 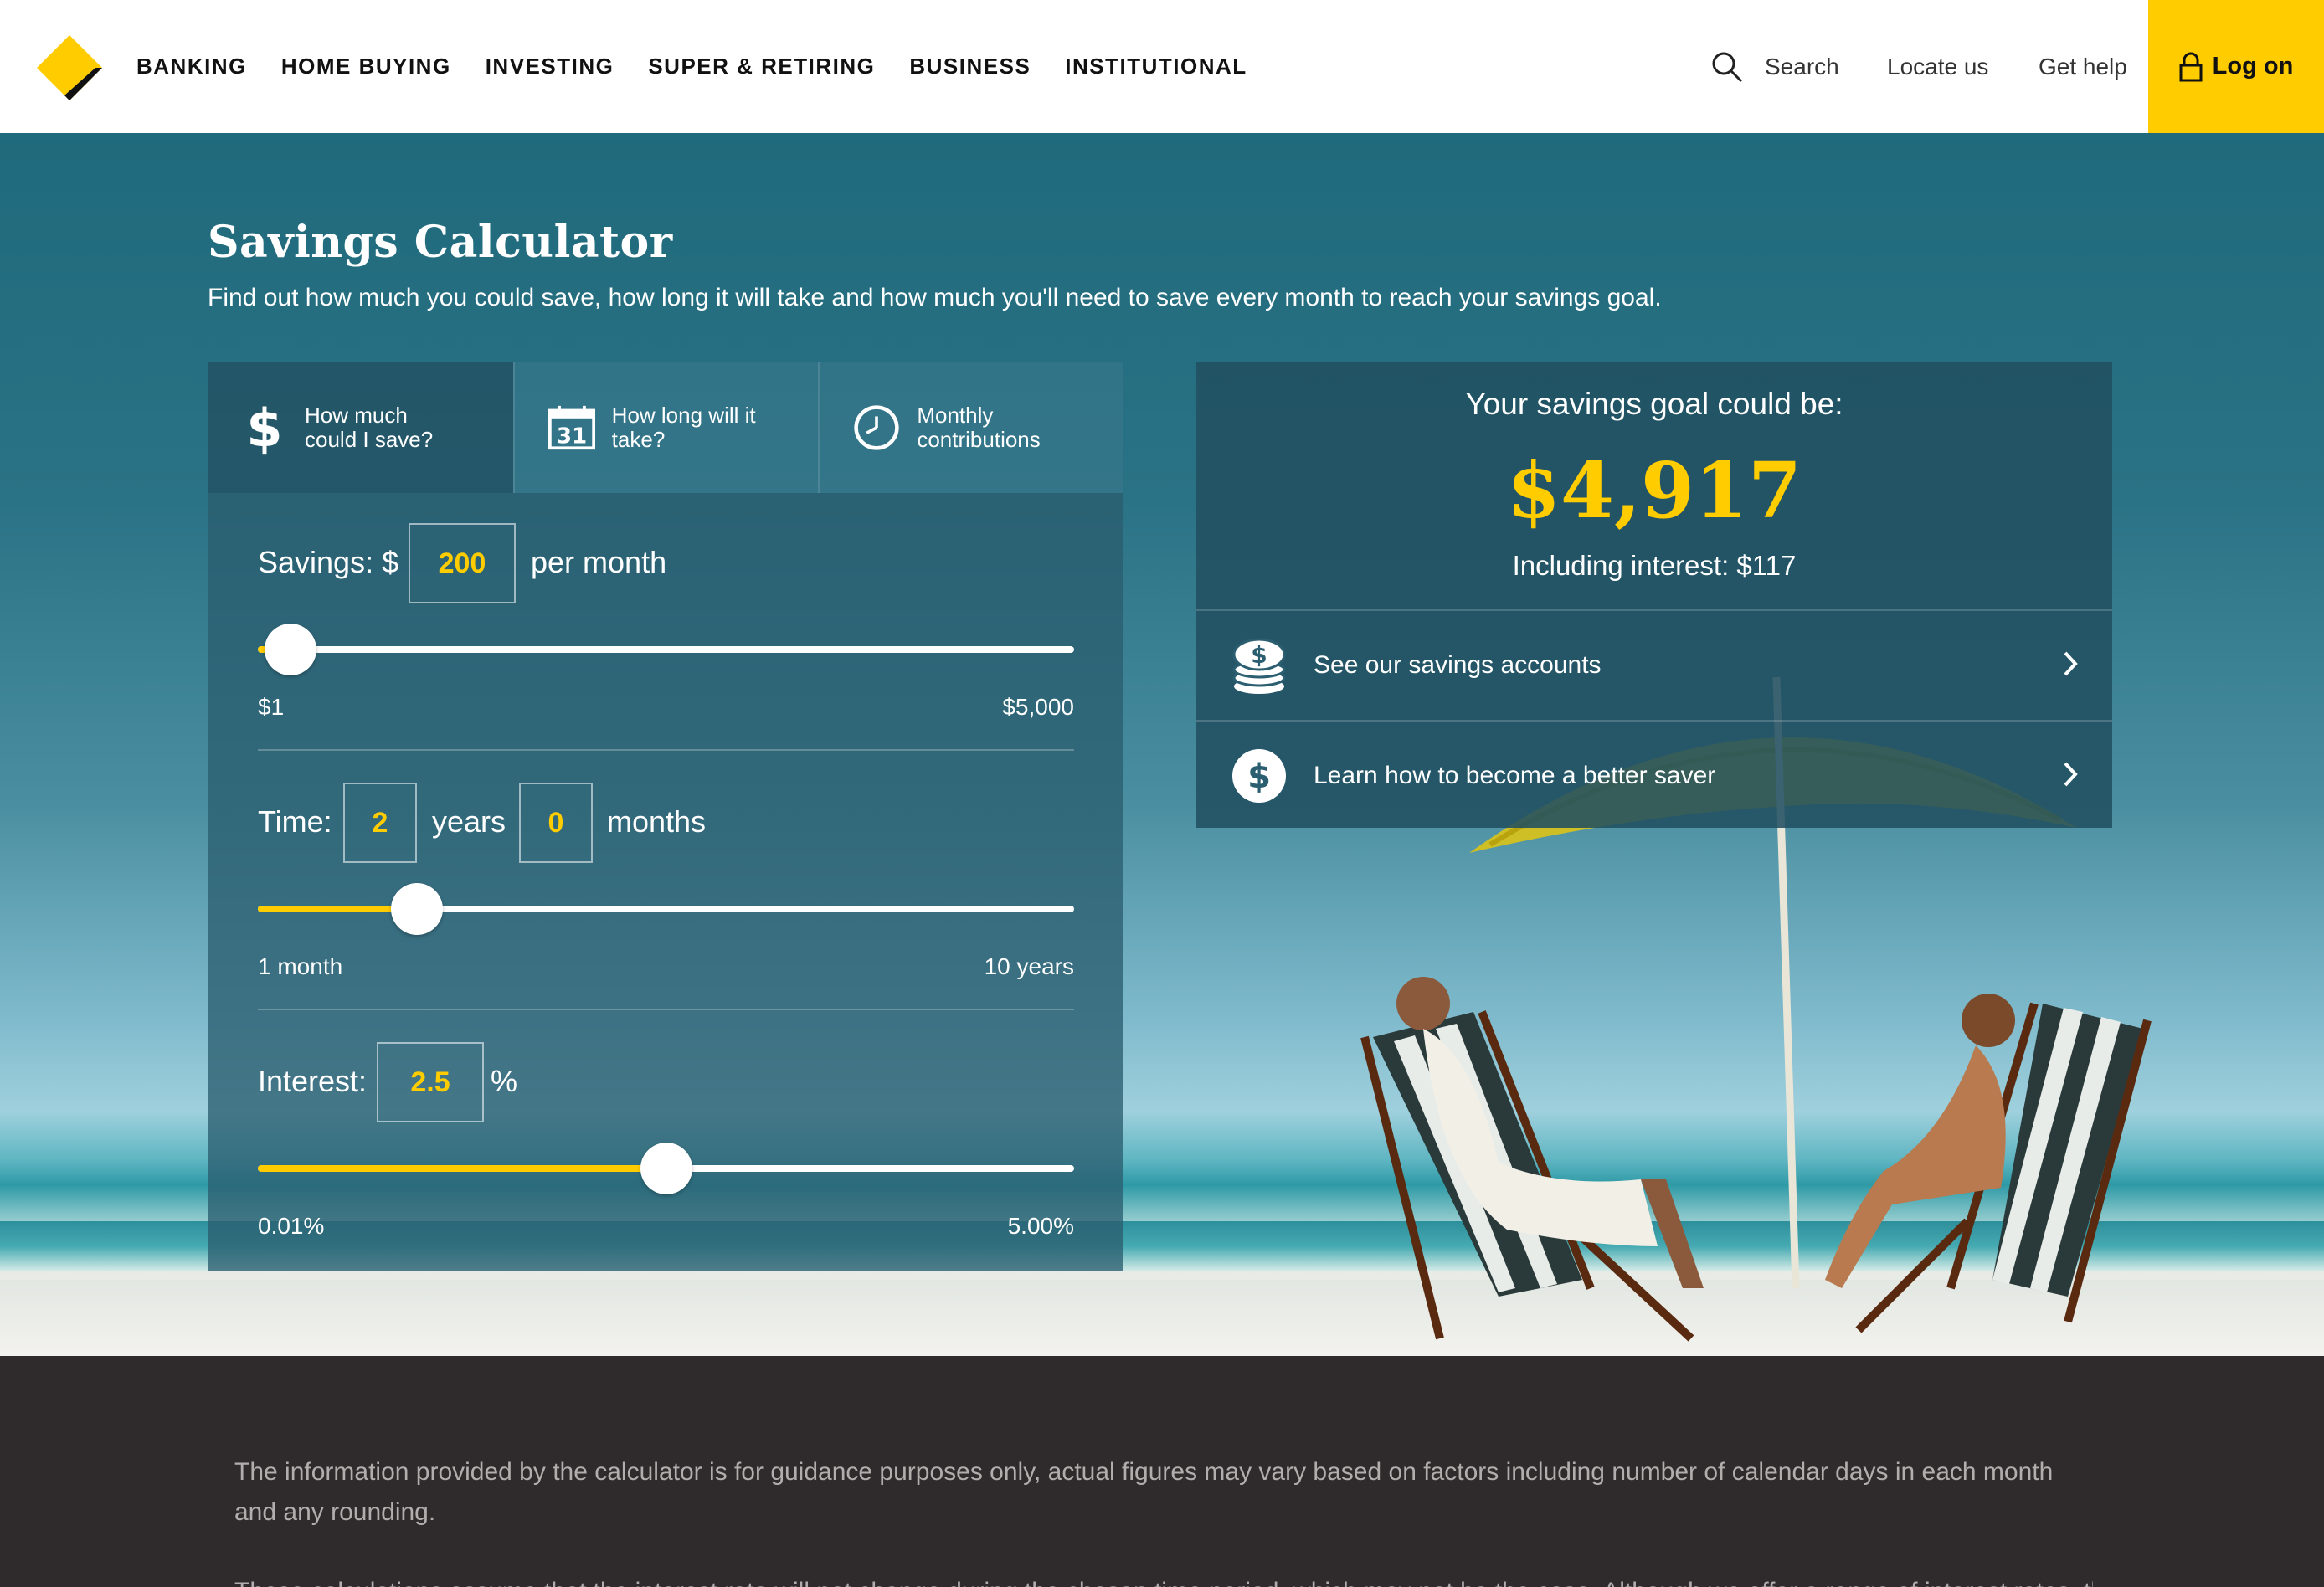 What do you see at coordinates (1029, 966) in the screenshot?
I see `time-max-label: 10 years` at bounding box center [1029, 966].